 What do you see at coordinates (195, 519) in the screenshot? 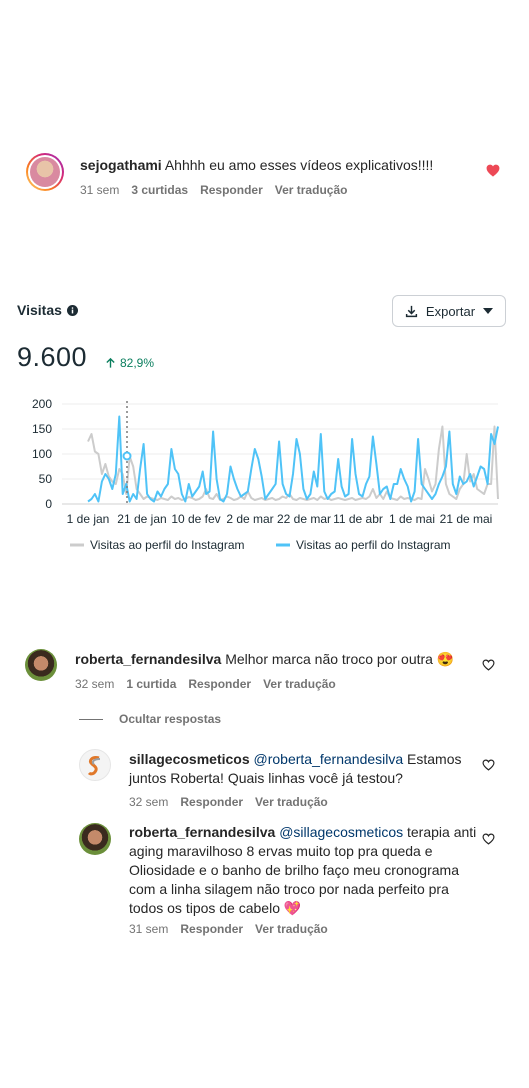
I see `x-tick-label: 10 de fev` at bounding box center [195, 519].